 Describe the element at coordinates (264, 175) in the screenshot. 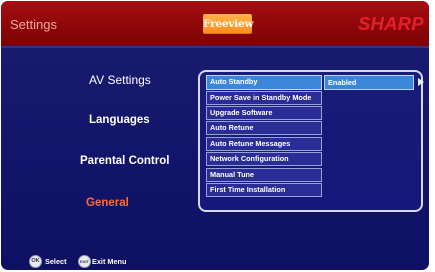

I see `menu-item-manual-tune: Manual Tune` at that location.